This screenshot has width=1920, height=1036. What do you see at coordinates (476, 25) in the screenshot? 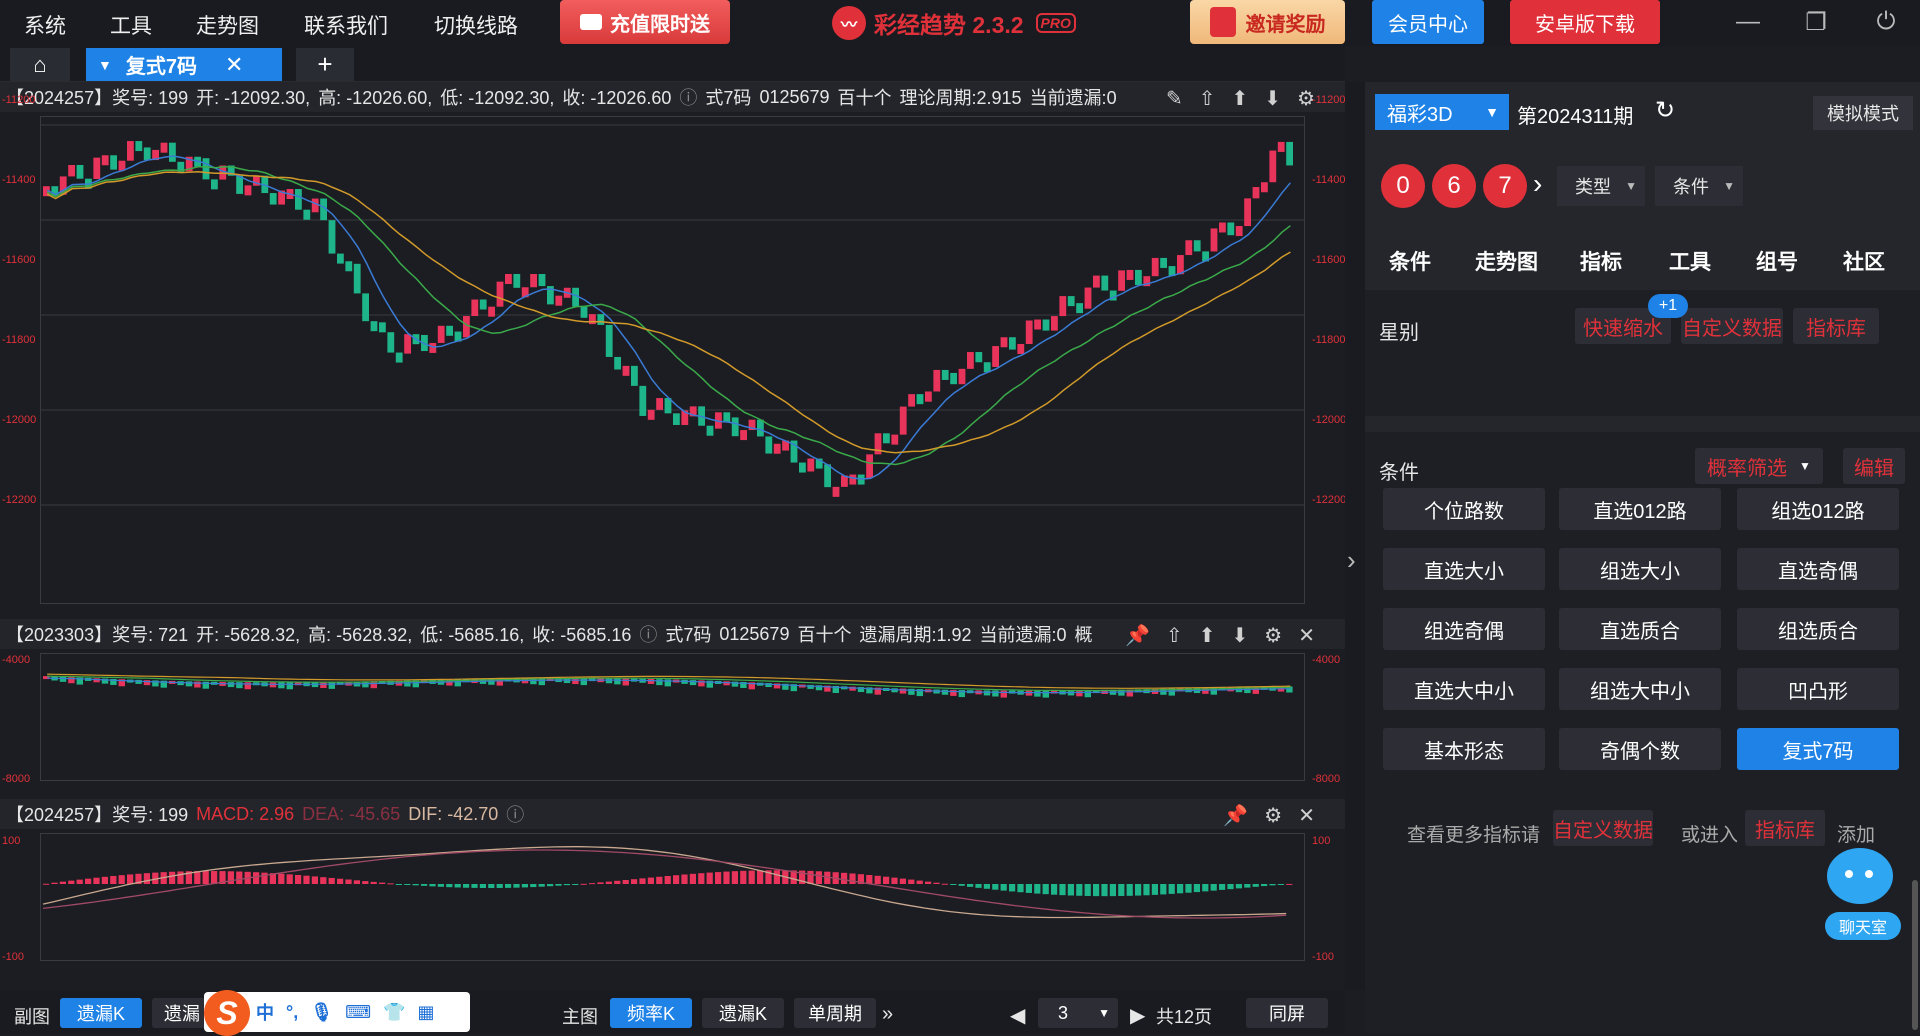
I see `menu-switch-line: 切换线路` at bounding box center [476, 25].